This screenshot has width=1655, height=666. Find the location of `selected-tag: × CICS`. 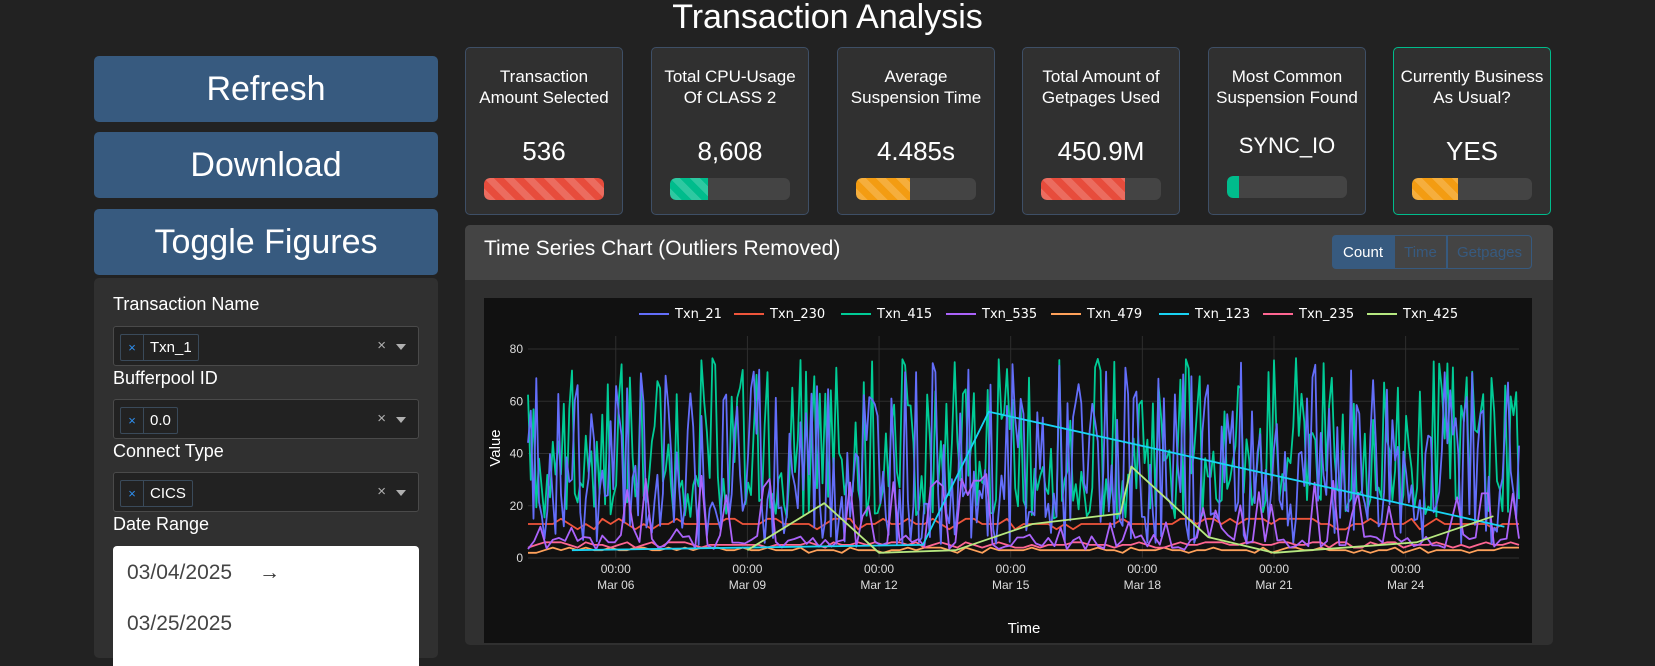

selected-tag: × CICS is located at coordinates (156, 493).